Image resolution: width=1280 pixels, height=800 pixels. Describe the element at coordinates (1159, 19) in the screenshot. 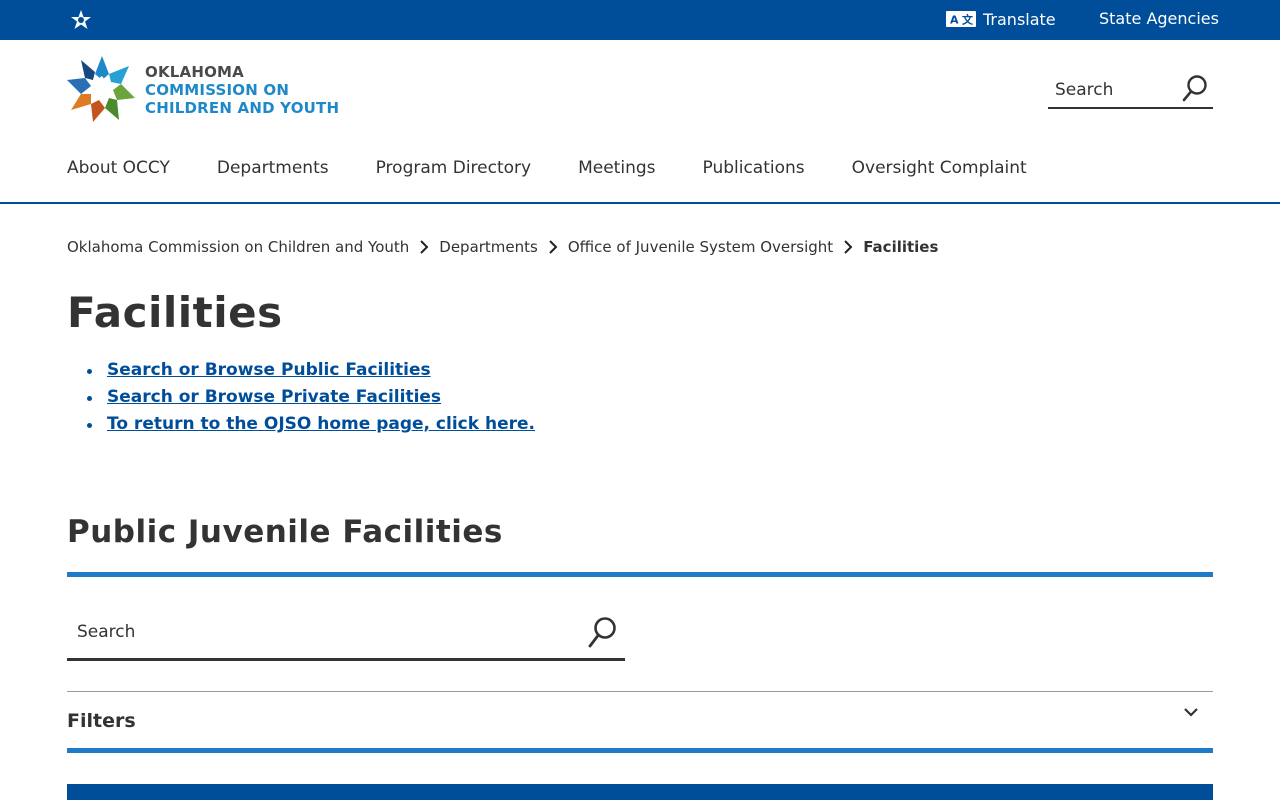

I see `state-agencies-link: State Agencies` at that location.